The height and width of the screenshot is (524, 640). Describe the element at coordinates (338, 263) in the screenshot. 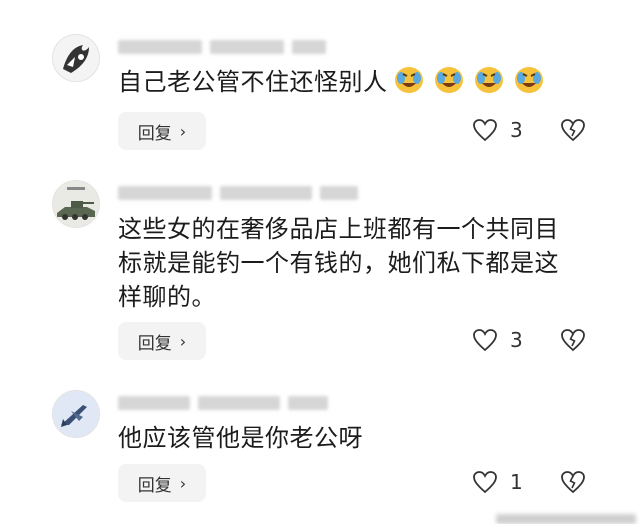

I see `comment-text-line: 标就是能钓一个有钱的，她们私下都是这` at that location.